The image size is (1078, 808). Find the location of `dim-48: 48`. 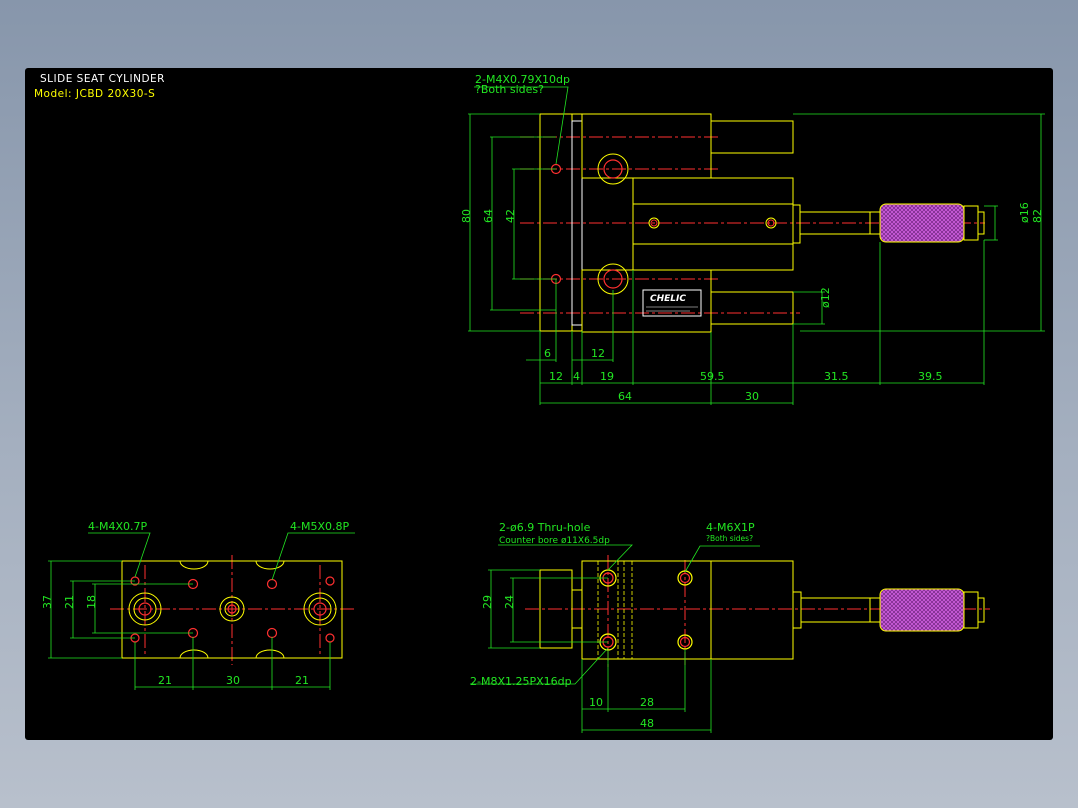

dim-48: 48 is located at coordinates (647, 723).